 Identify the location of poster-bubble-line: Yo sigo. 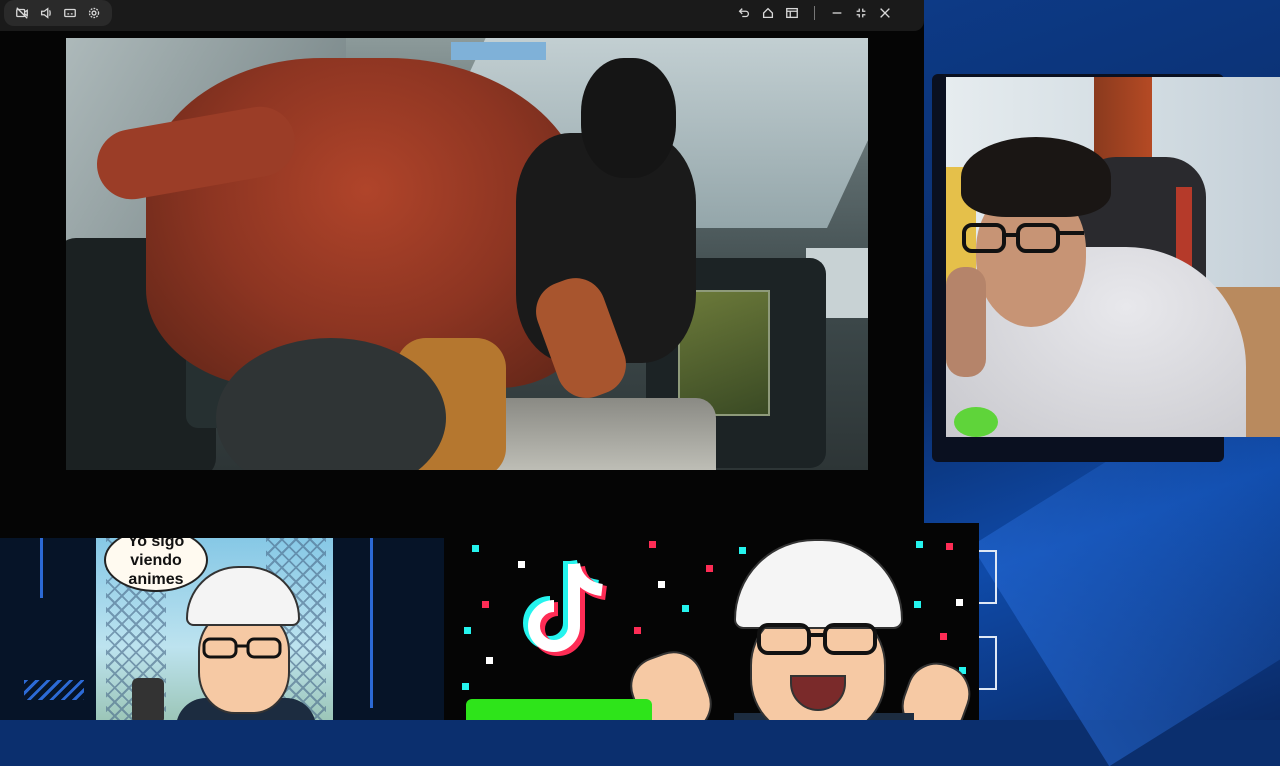
(156, 544).